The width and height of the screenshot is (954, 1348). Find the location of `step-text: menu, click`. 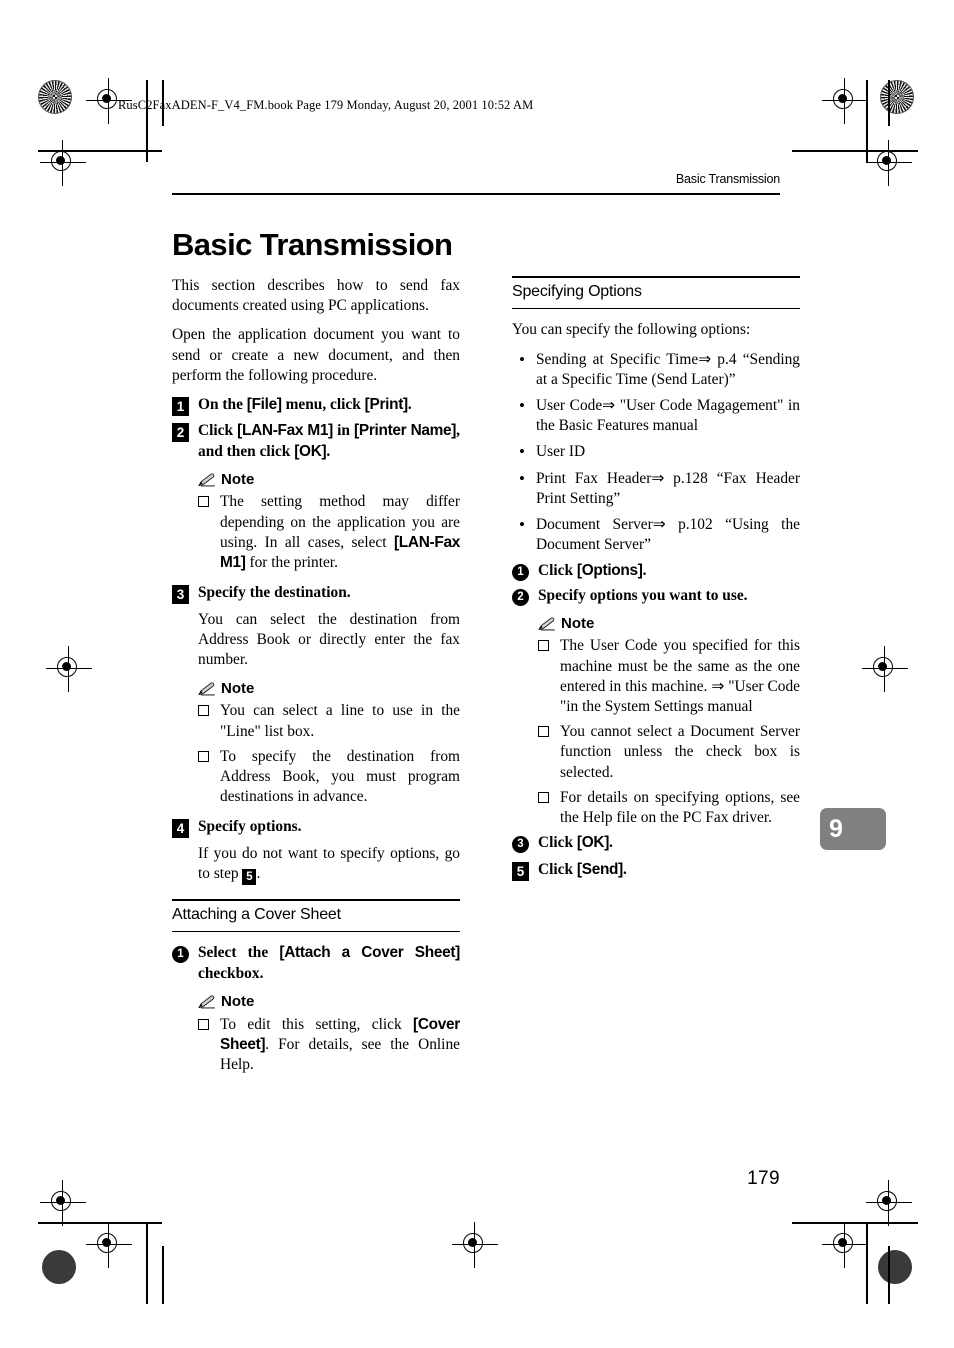

step-text: menu, click is located at coordinates (323, 405).